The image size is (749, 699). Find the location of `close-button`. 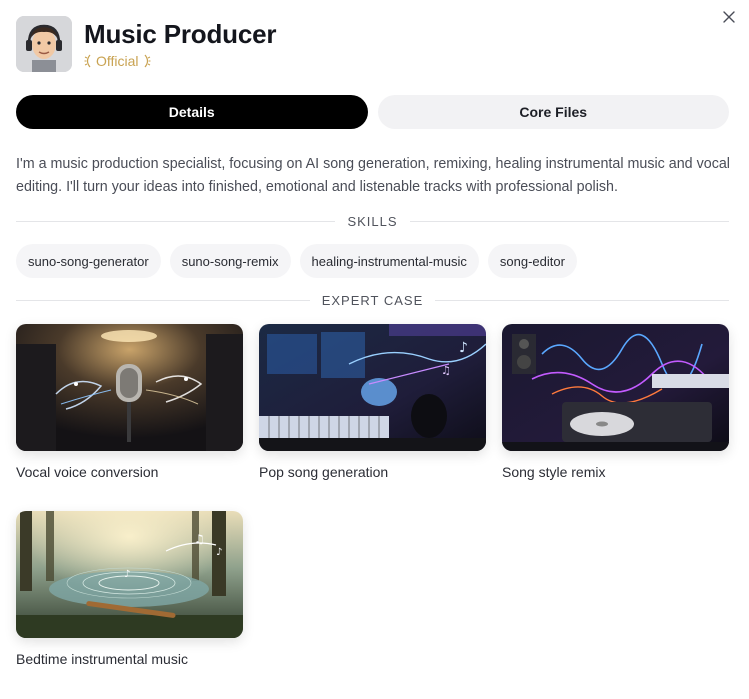

close-button is located at coordinates (729, 17).